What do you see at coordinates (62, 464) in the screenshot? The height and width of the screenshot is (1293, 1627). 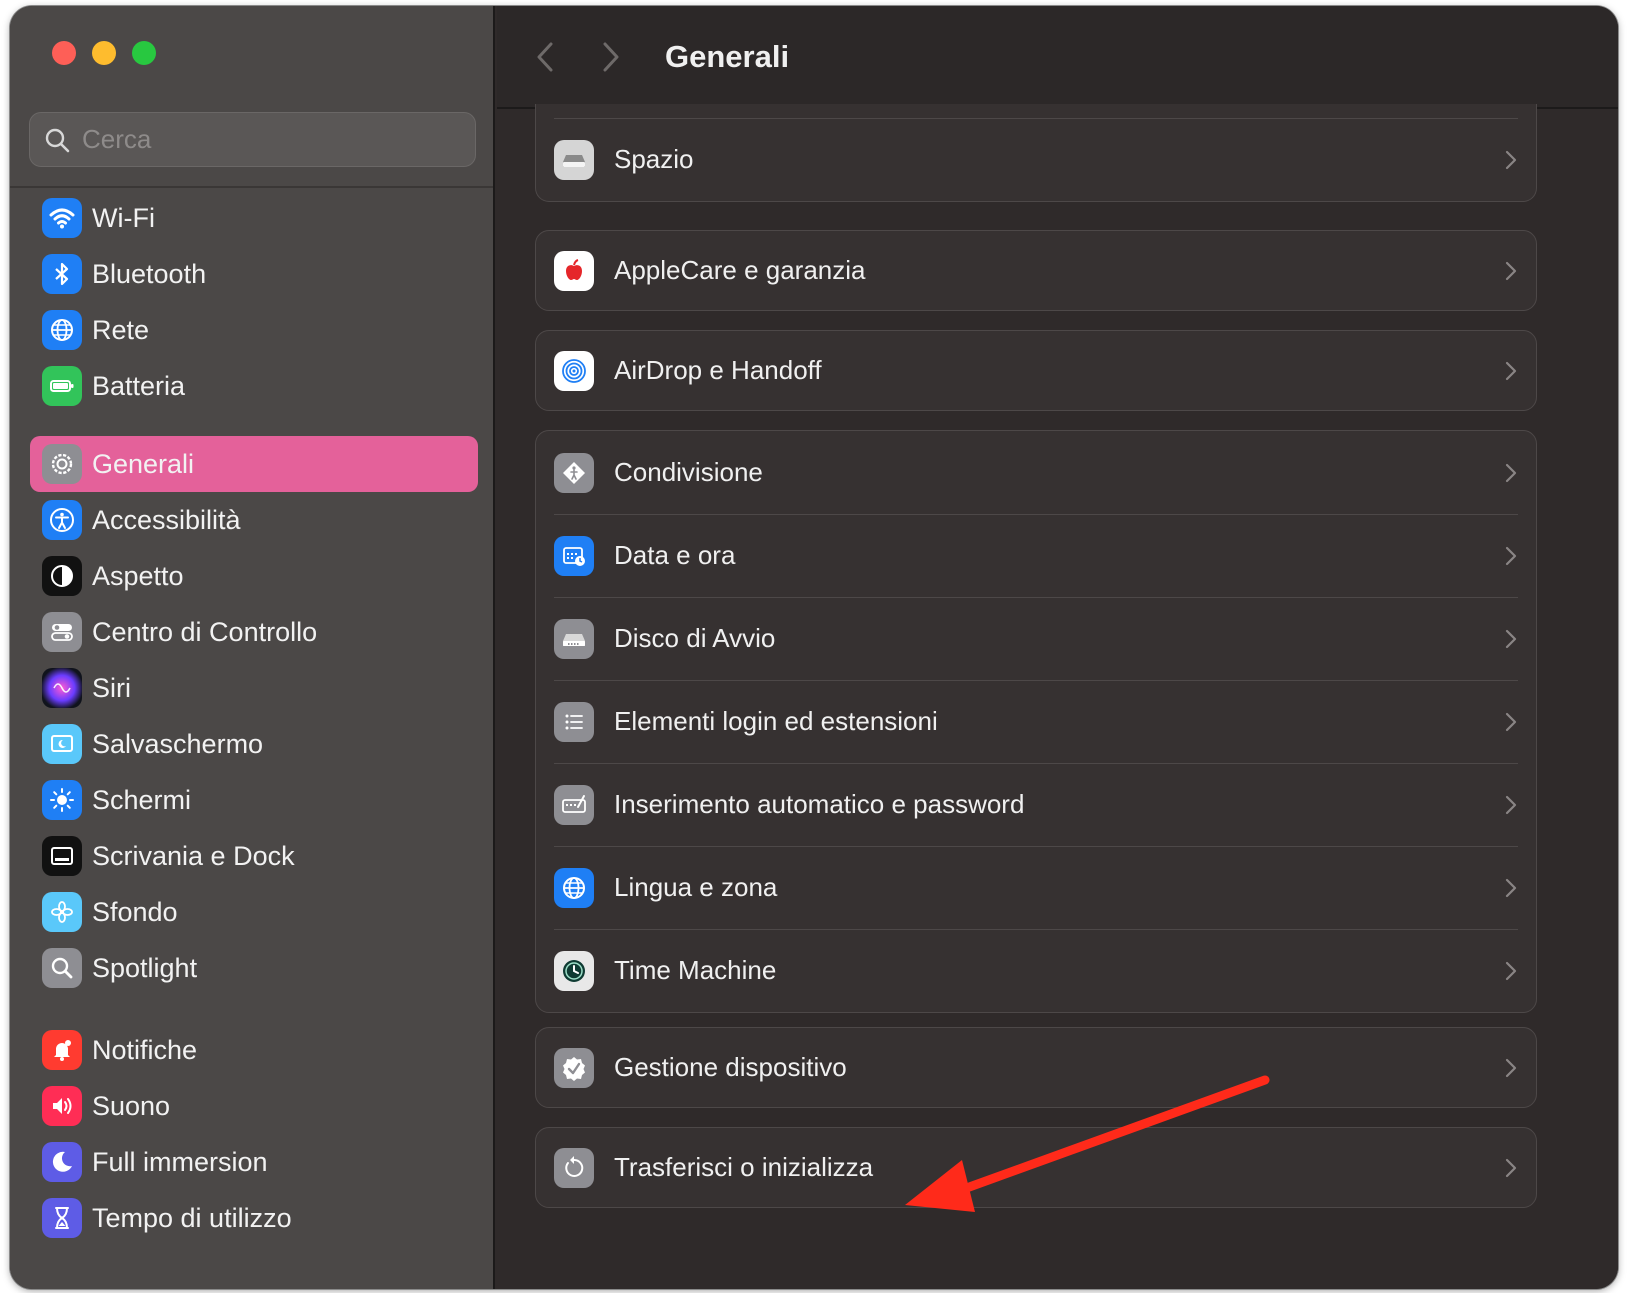 I see `gear-icon` at bounding box center [62, 464].